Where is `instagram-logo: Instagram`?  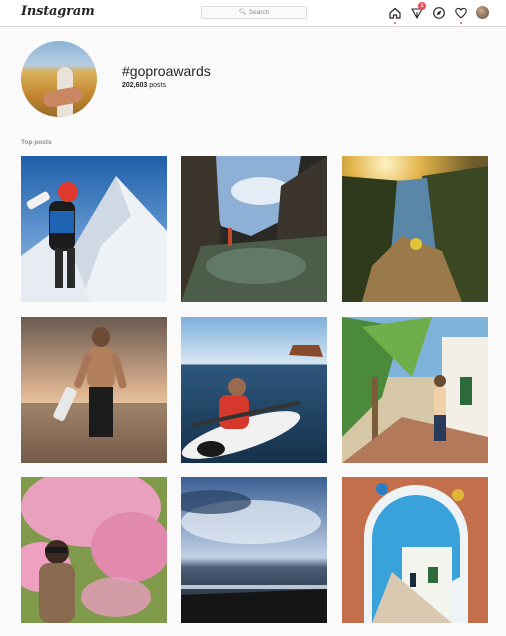 instagram-logo: Instagram is located at coordinates (58, 11).